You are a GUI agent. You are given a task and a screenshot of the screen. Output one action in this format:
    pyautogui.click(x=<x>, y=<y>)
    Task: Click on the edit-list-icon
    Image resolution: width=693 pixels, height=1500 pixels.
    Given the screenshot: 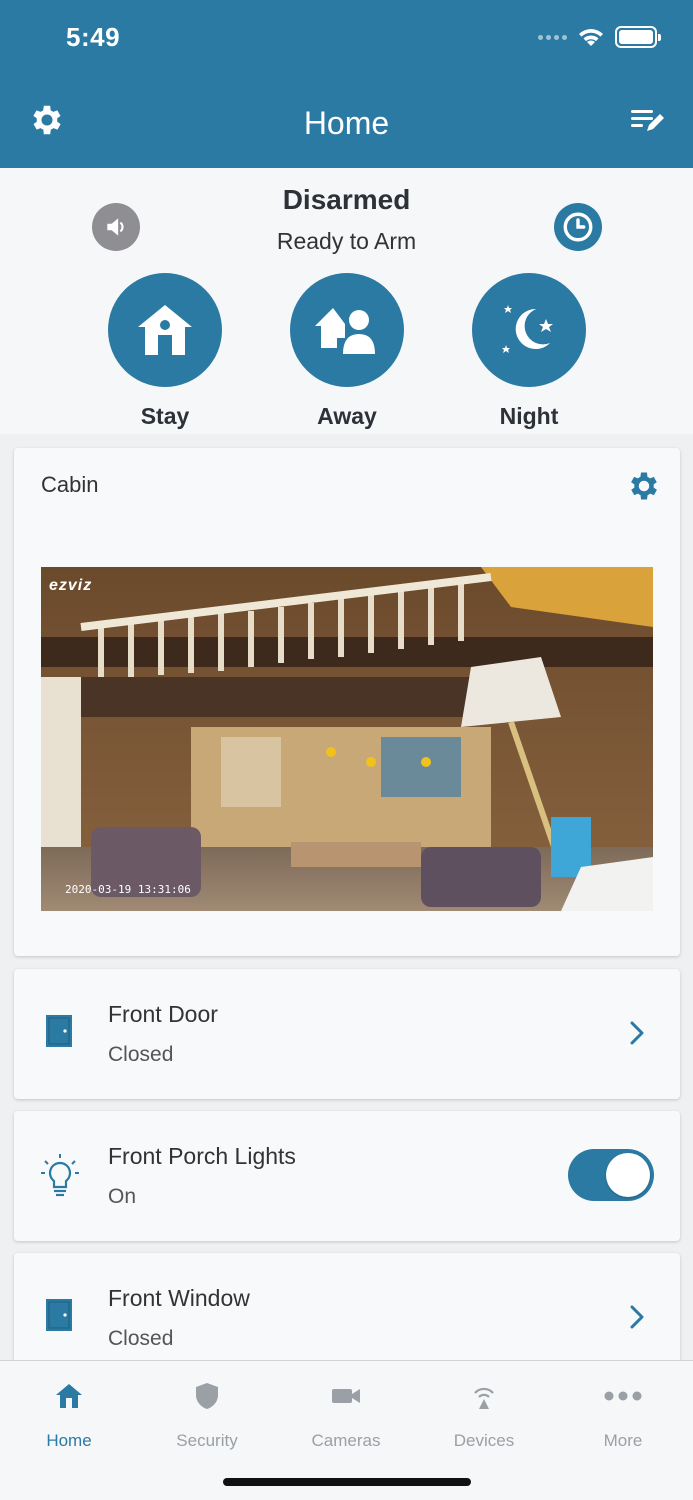 What is the action you would take?
    pyautogui.click(x=647, y=121)
    